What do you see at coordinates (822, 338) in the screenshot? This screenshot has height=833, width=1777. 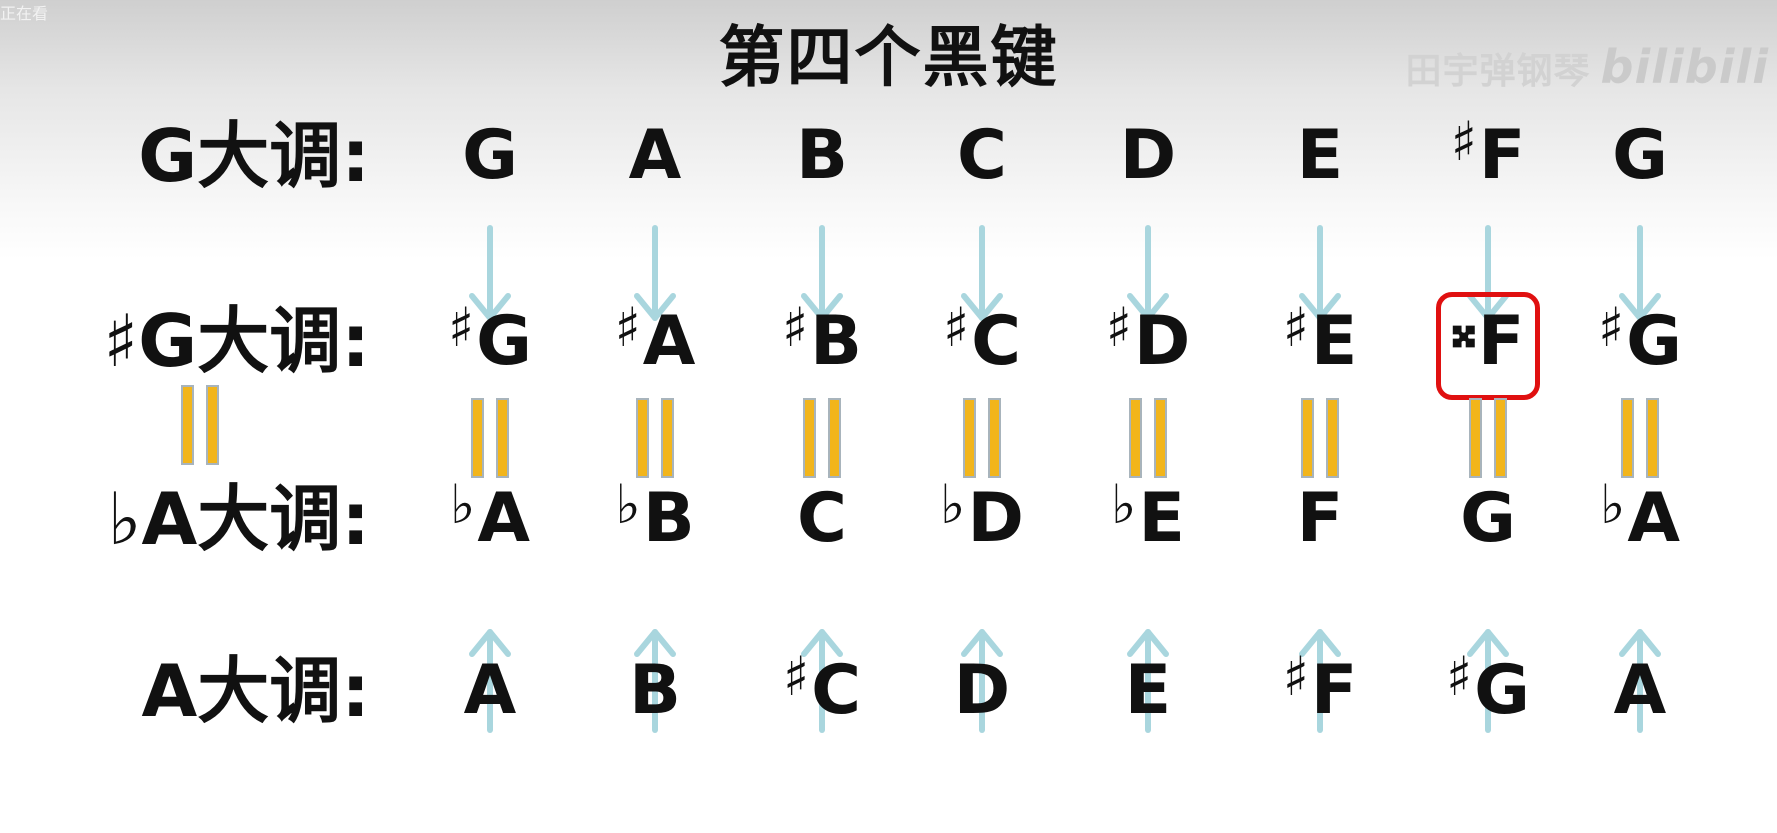 I see `note-gsharp-major-3: ♯B` at bounding box center [822, 338].